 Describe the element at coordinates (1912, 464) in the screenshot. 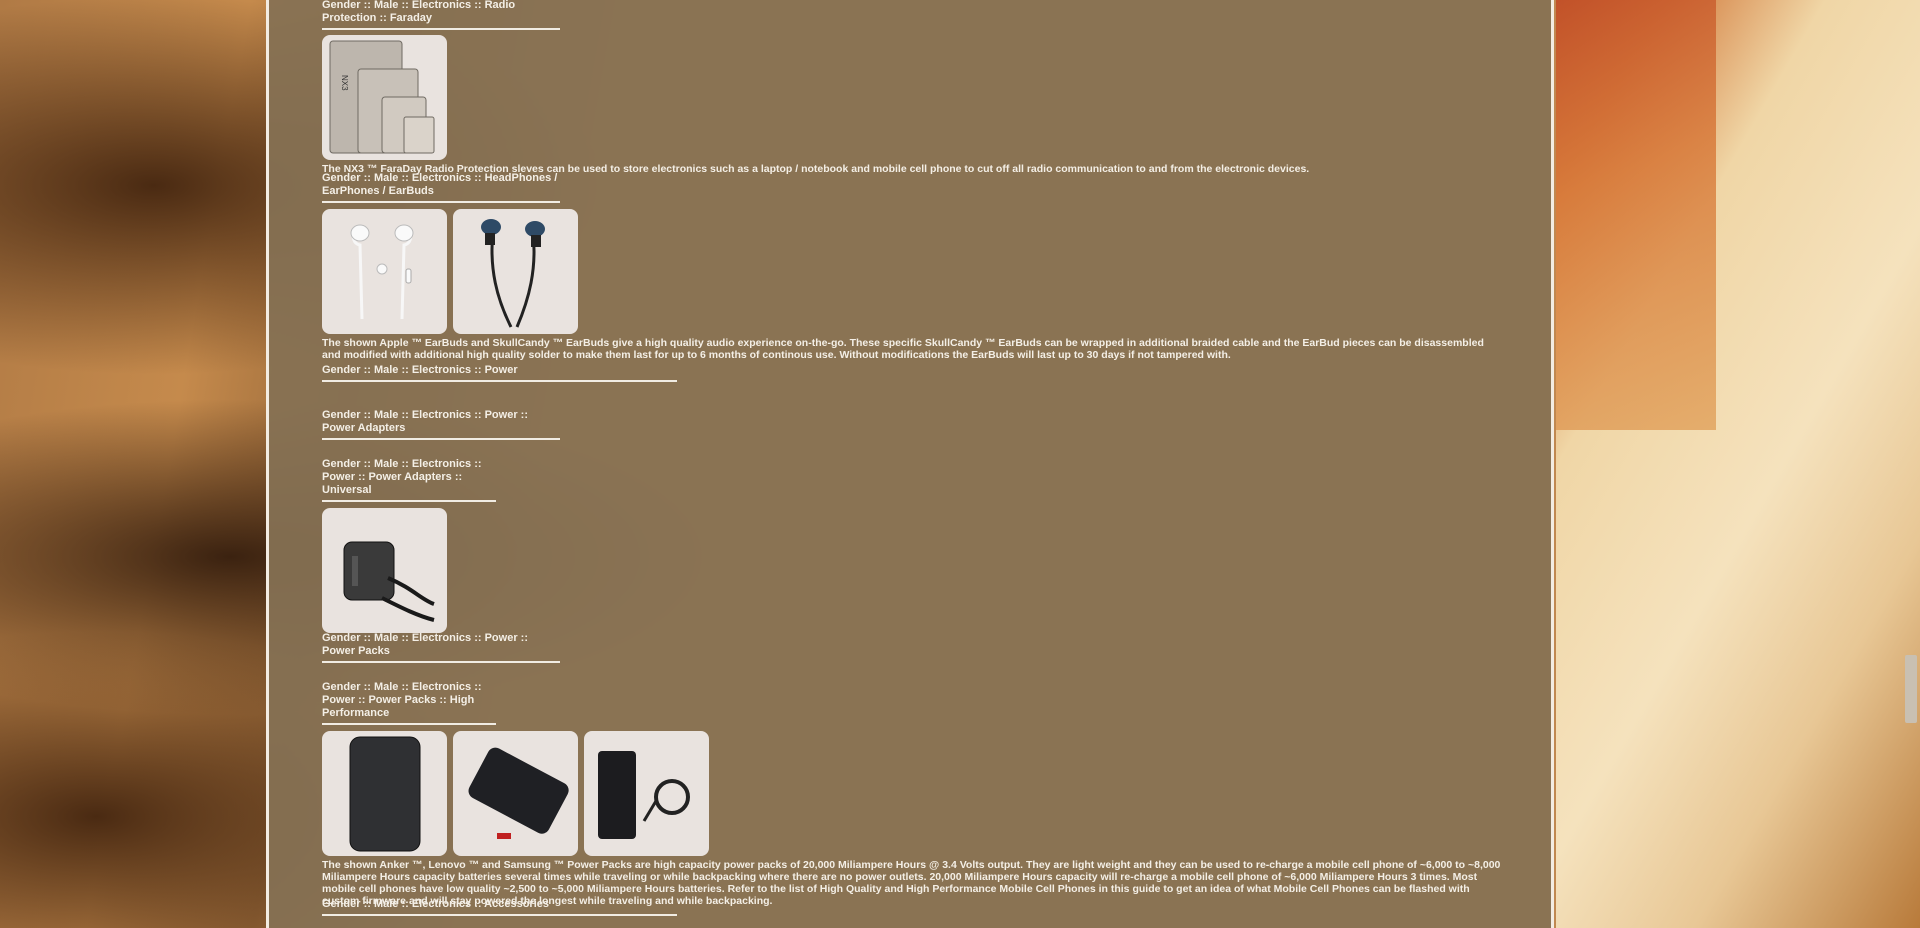

I see `page-scrollbar` at that location.